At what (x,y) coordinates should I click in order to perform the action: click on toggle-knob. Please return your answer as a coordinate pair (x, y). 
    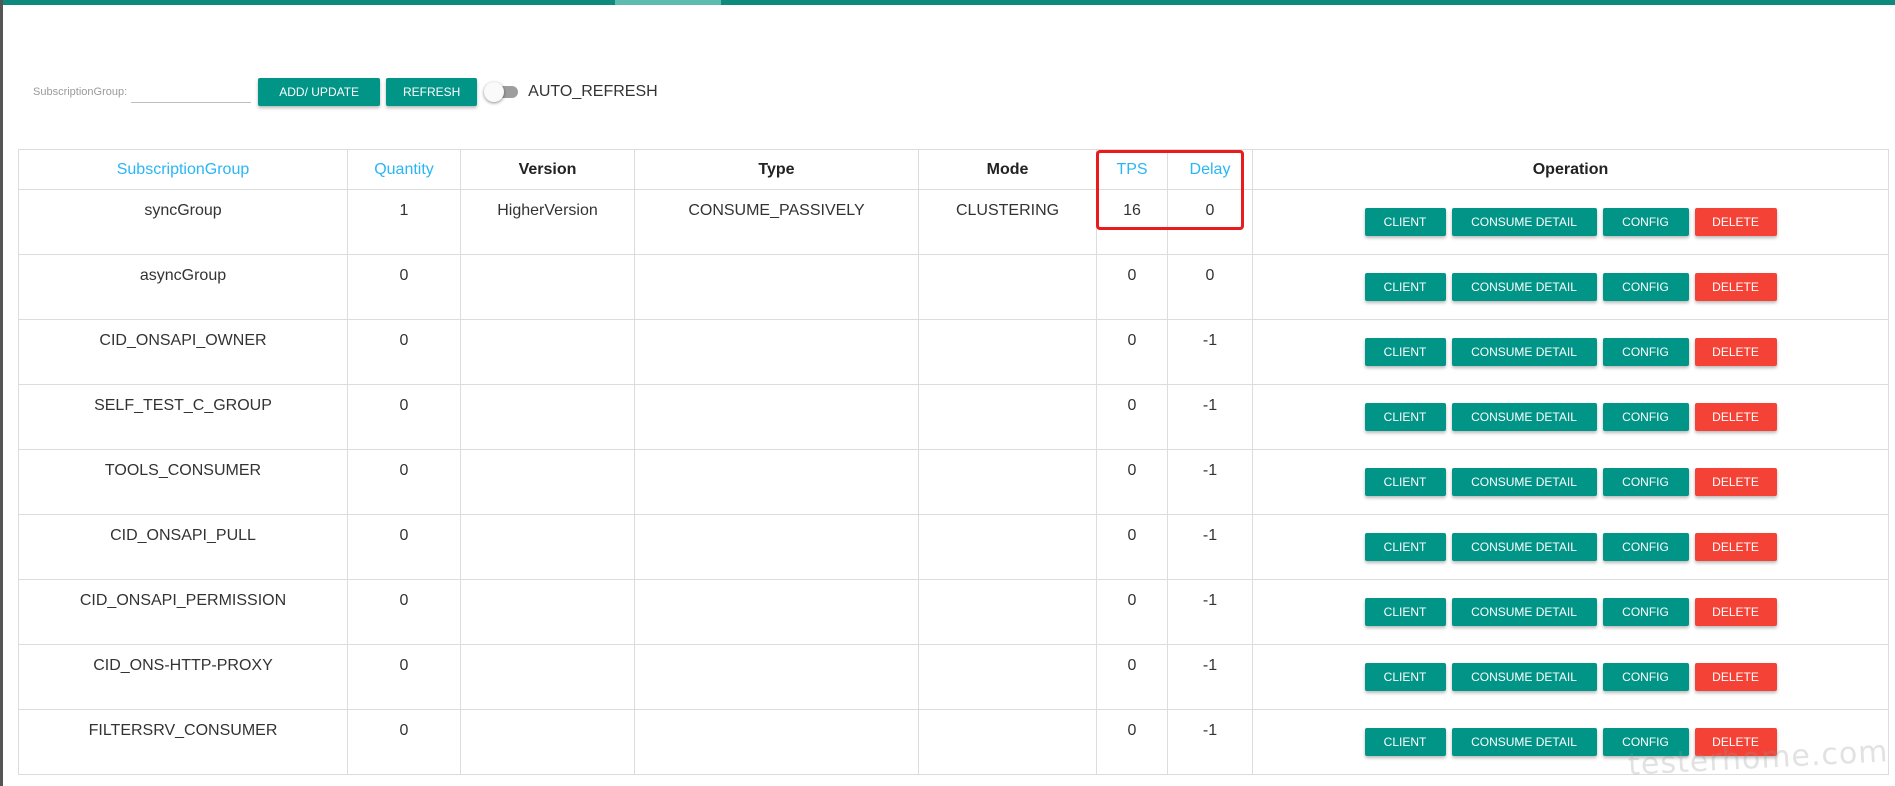
    Looking at the image, I should click on (494, 92).